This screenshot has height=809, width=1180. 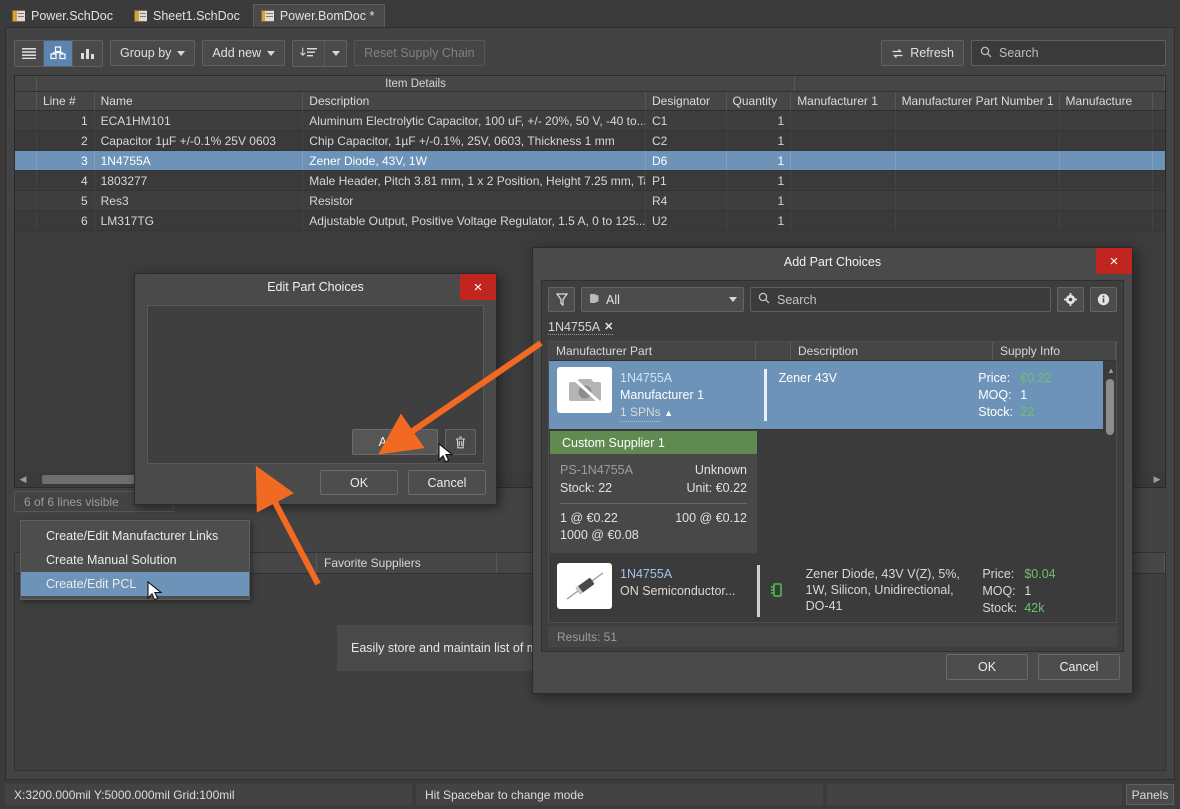 I want to click on tab-power-bomdoc: Power.BomDoc *, so click(x=319, y=15).